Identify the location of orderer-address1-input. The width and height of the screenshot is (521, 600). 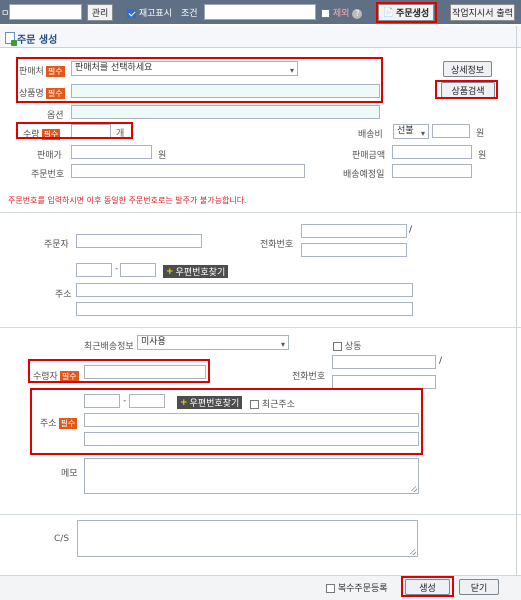
(244, 290).